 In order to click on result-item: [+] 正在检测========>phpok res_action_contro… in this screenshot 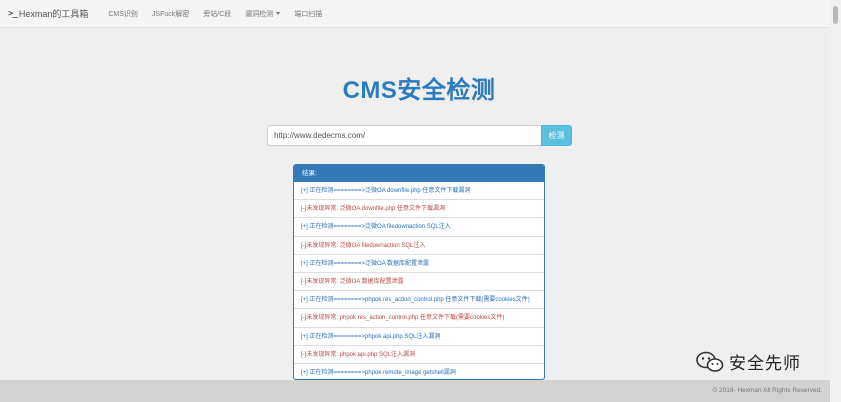, I will do `click(419, 300)`.